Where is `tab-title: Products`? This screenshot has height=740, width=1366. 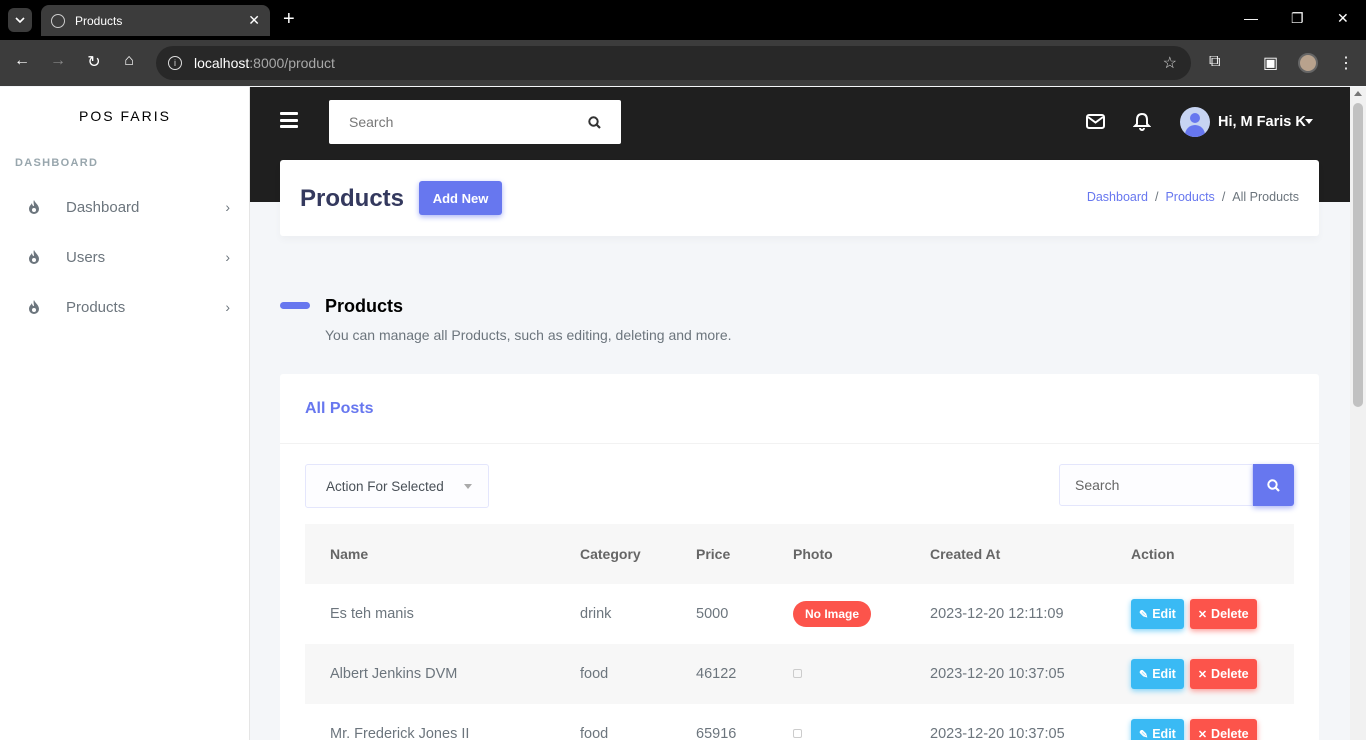
tab-title: Products is located at coordinates (99, 20).